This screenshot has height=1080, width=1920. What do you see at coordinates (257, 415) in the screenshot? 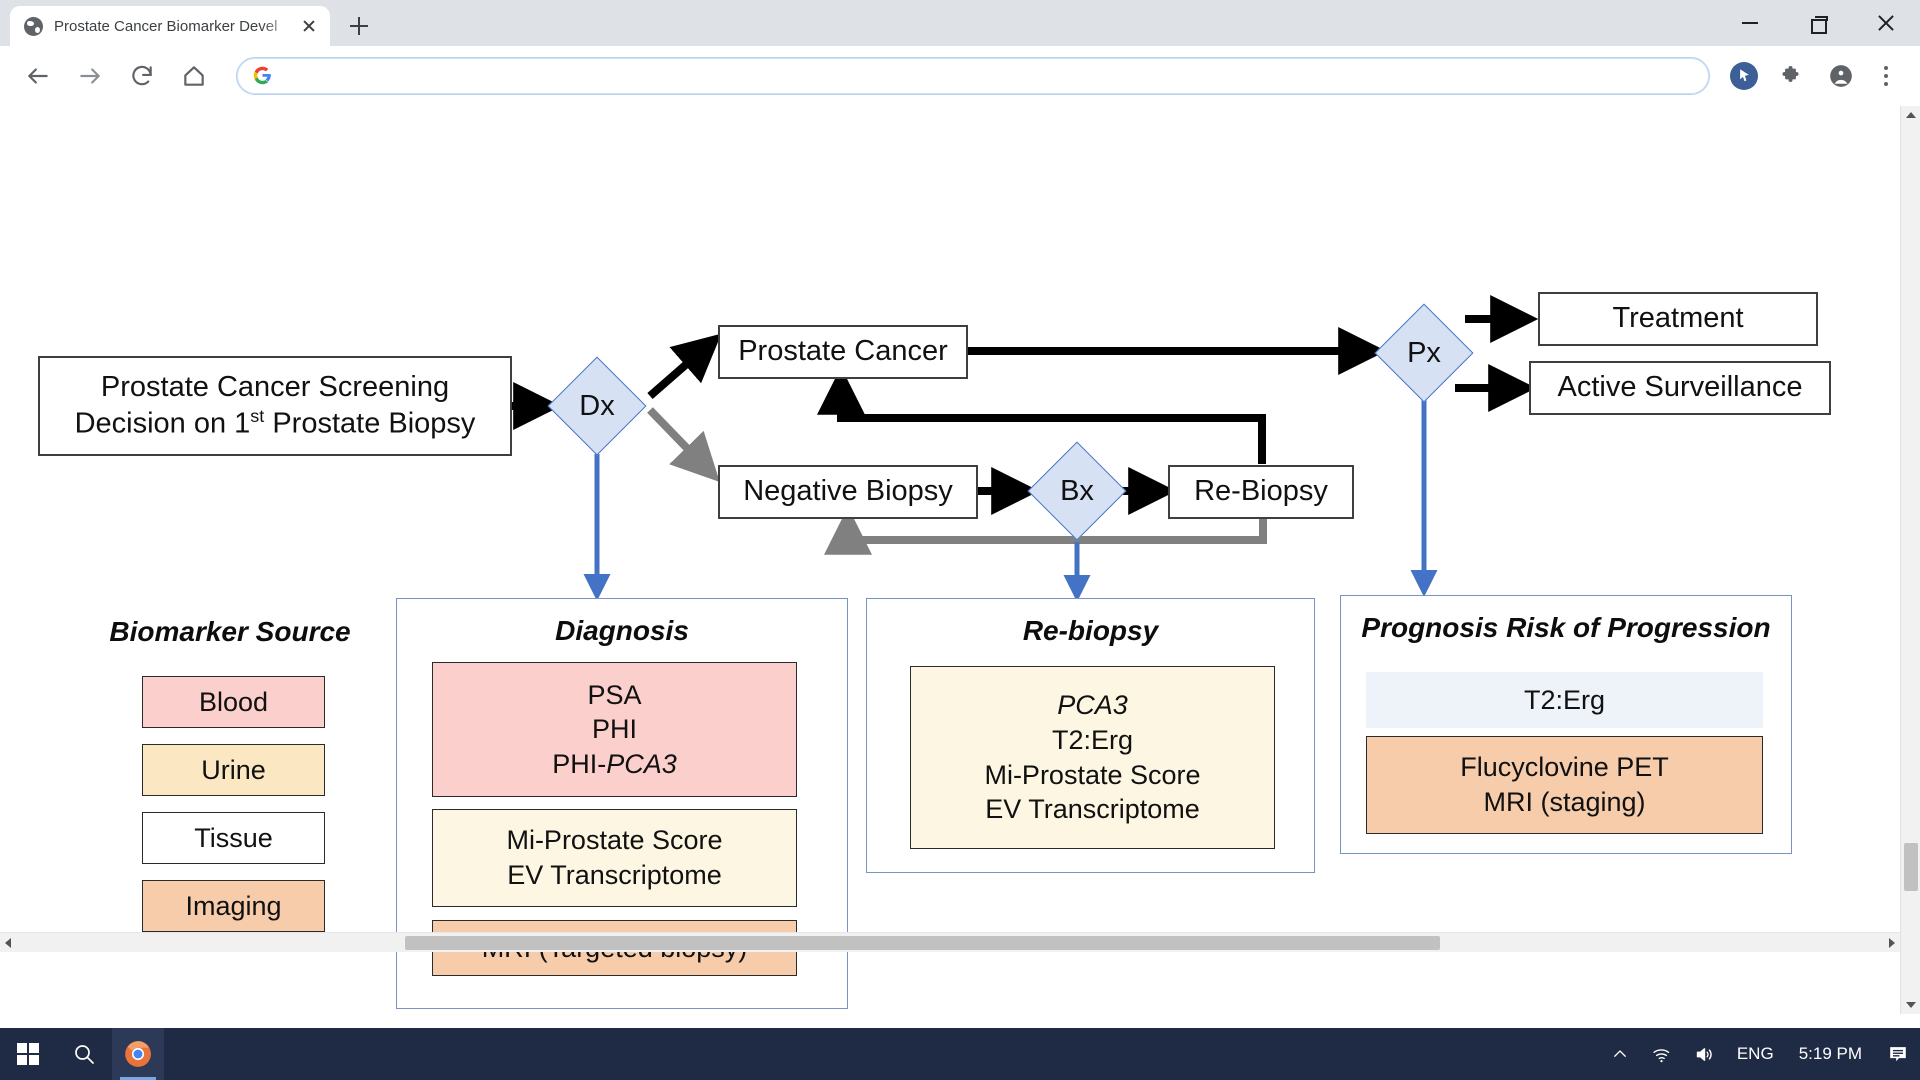
I see `screening-ordinal-suffix: st` at bounding box center [257, 415].